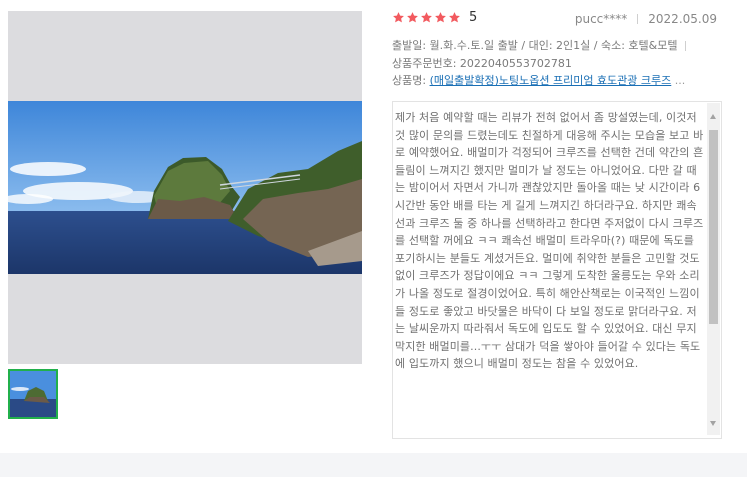 This screenshot has height=477, width=747. I want to click on order-number: 상품주문번호: 2022040553702781, so click(482, 63).